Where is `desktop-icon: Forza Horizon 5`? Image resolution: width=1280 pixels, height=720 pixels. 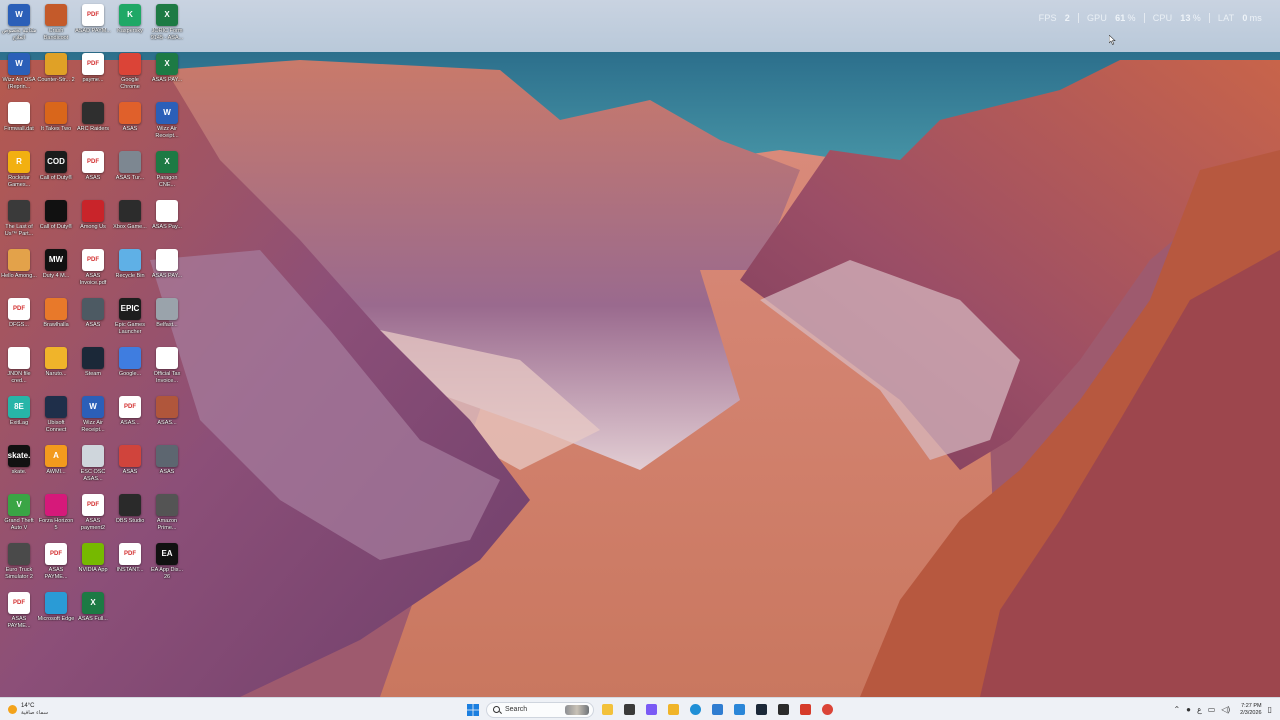
desktop-icon: Forza Horizon 5 is located at coordinates (56, 514).